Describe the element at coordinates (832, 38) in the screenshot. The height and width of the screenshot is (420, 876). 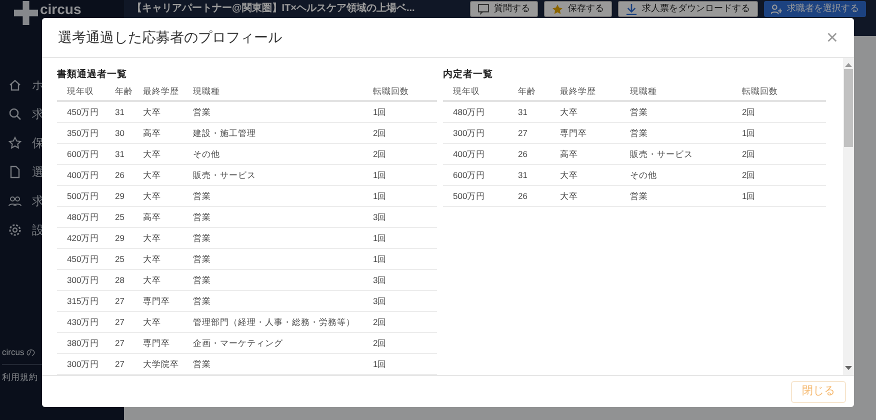
I see `close-button: ×` at that location.